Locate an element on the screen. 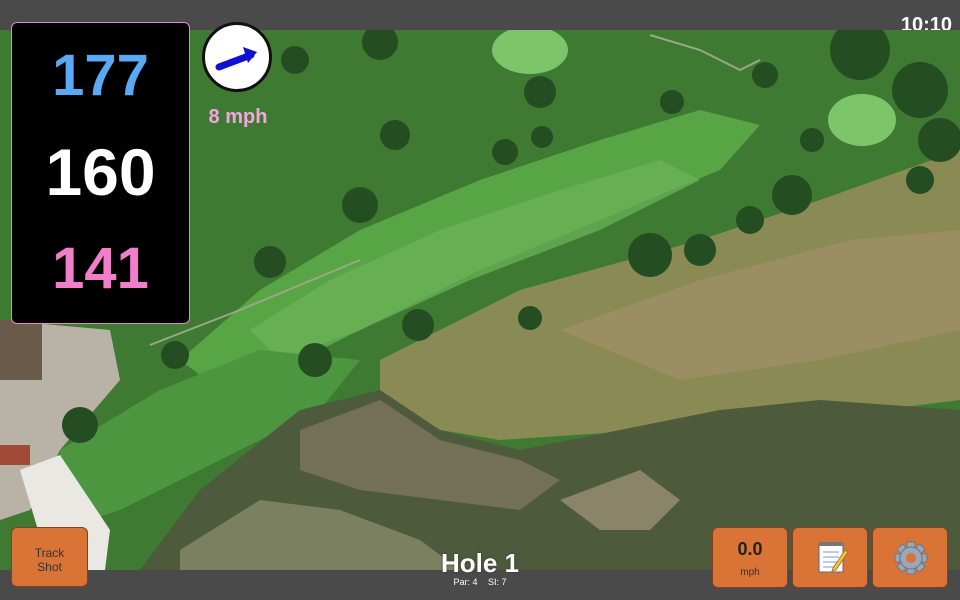  yardage-panel: 177 160 141 is located at coordinates (100, 173).